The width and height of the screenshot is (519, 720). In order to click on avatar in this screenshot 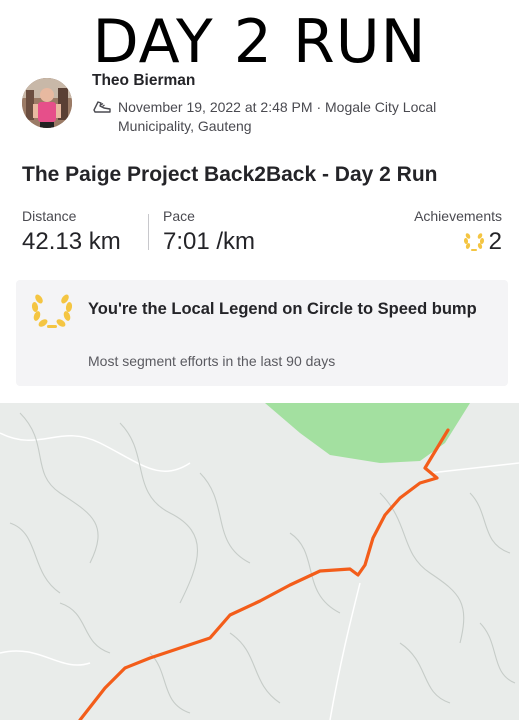, I will do `click(47, 103)`.